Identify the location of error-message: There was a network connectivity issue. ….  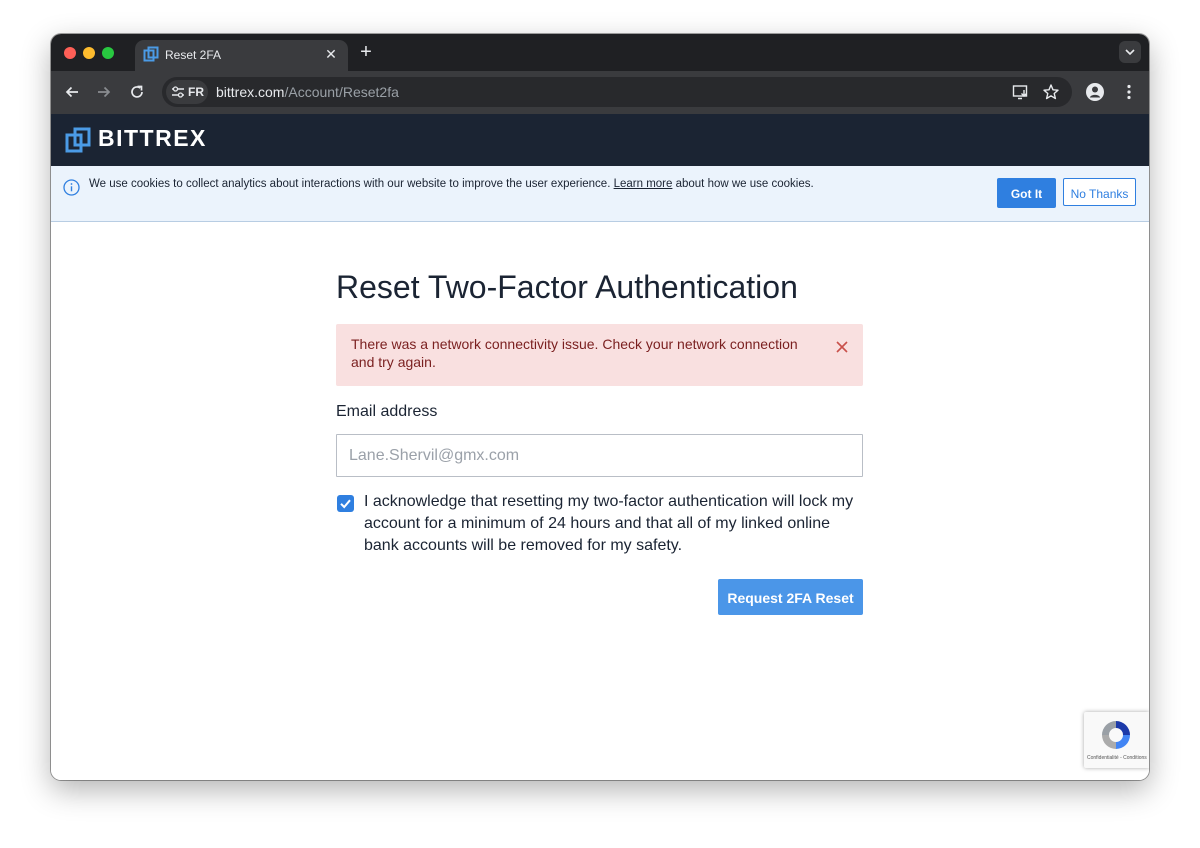
(574, 353).